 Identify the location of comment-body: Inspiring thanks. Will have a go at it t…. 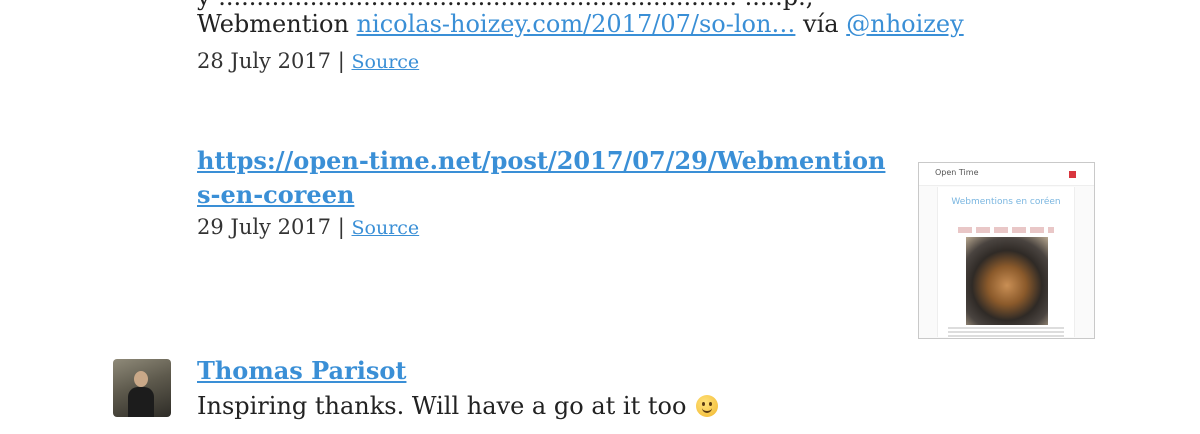
(442, 406).